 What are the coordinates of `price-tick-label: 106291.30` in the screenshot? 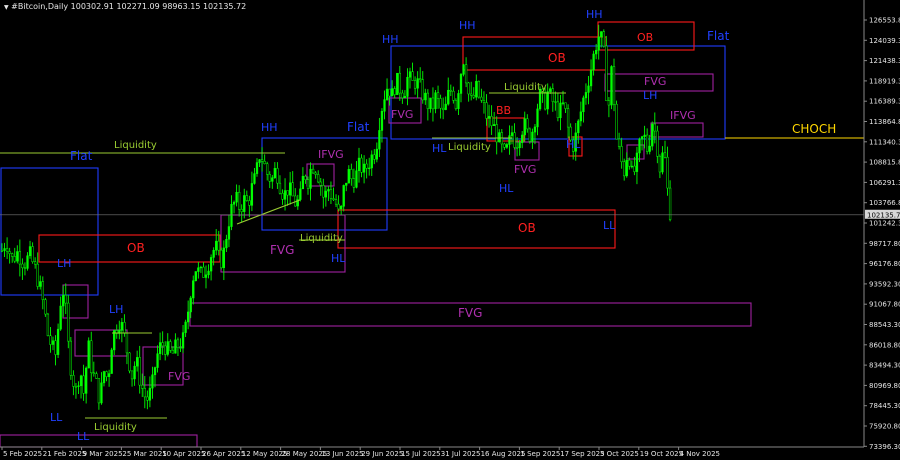 It's located at (884, 183).